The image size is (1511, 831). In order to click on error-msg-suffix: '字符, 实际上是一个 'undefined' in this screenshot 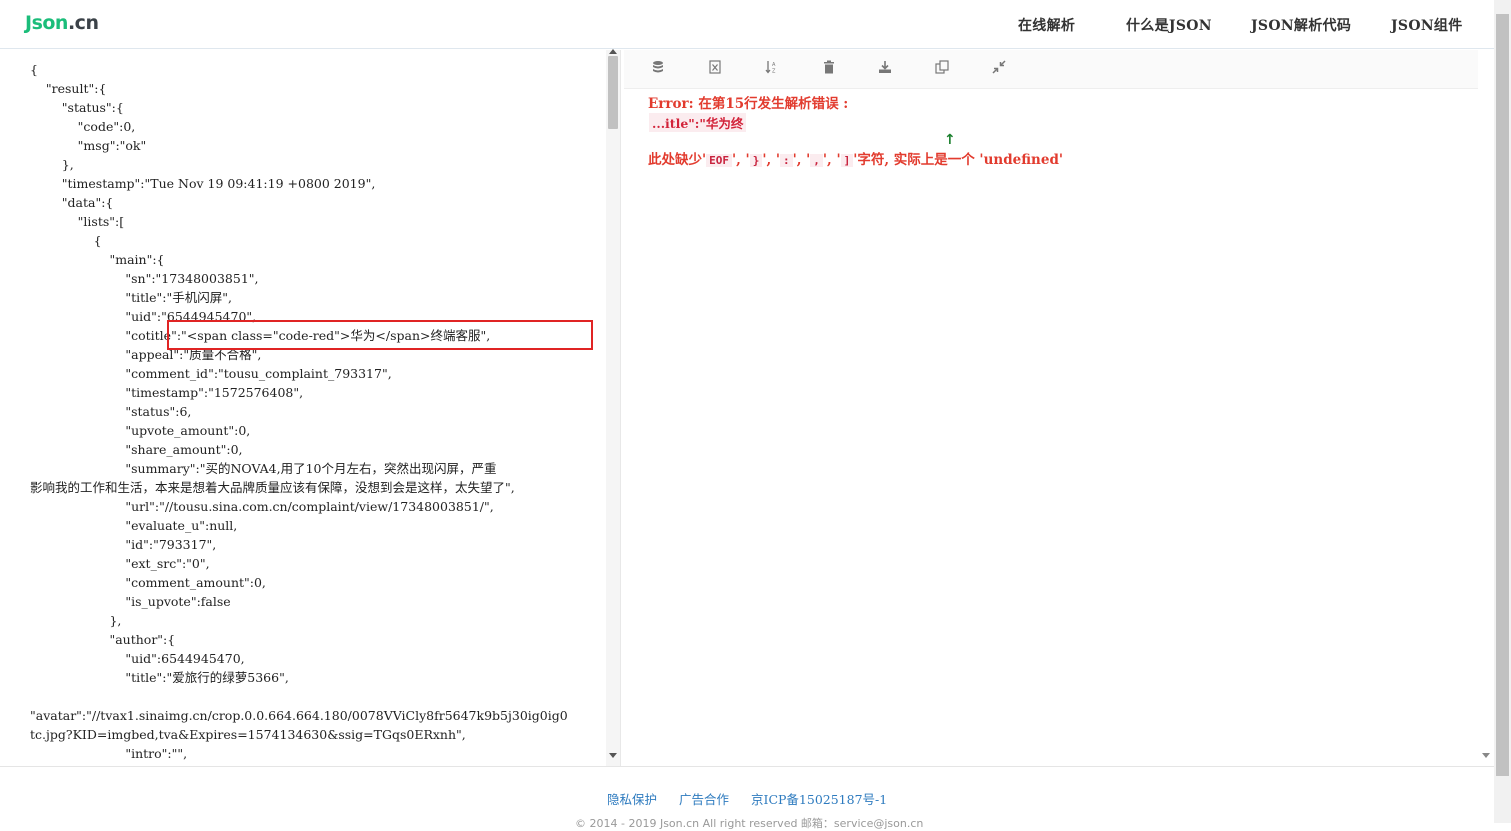, I will do `click(958, 160)`.